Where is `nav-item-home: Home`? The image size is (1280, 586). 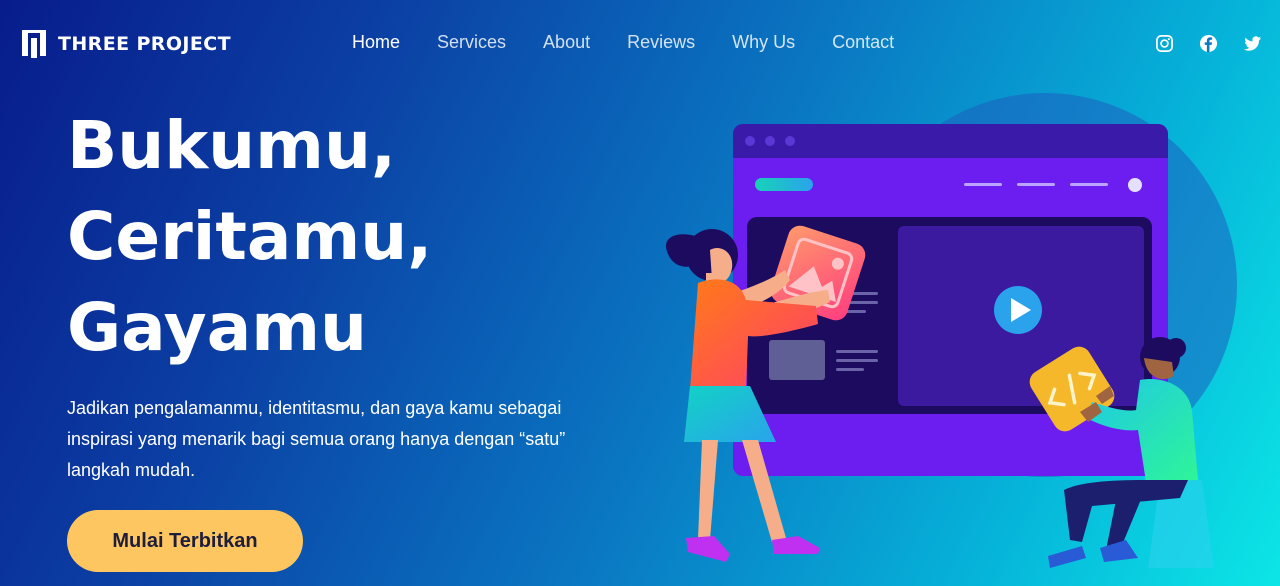 nav-item-home: Home is located at coordinates (376, 42).